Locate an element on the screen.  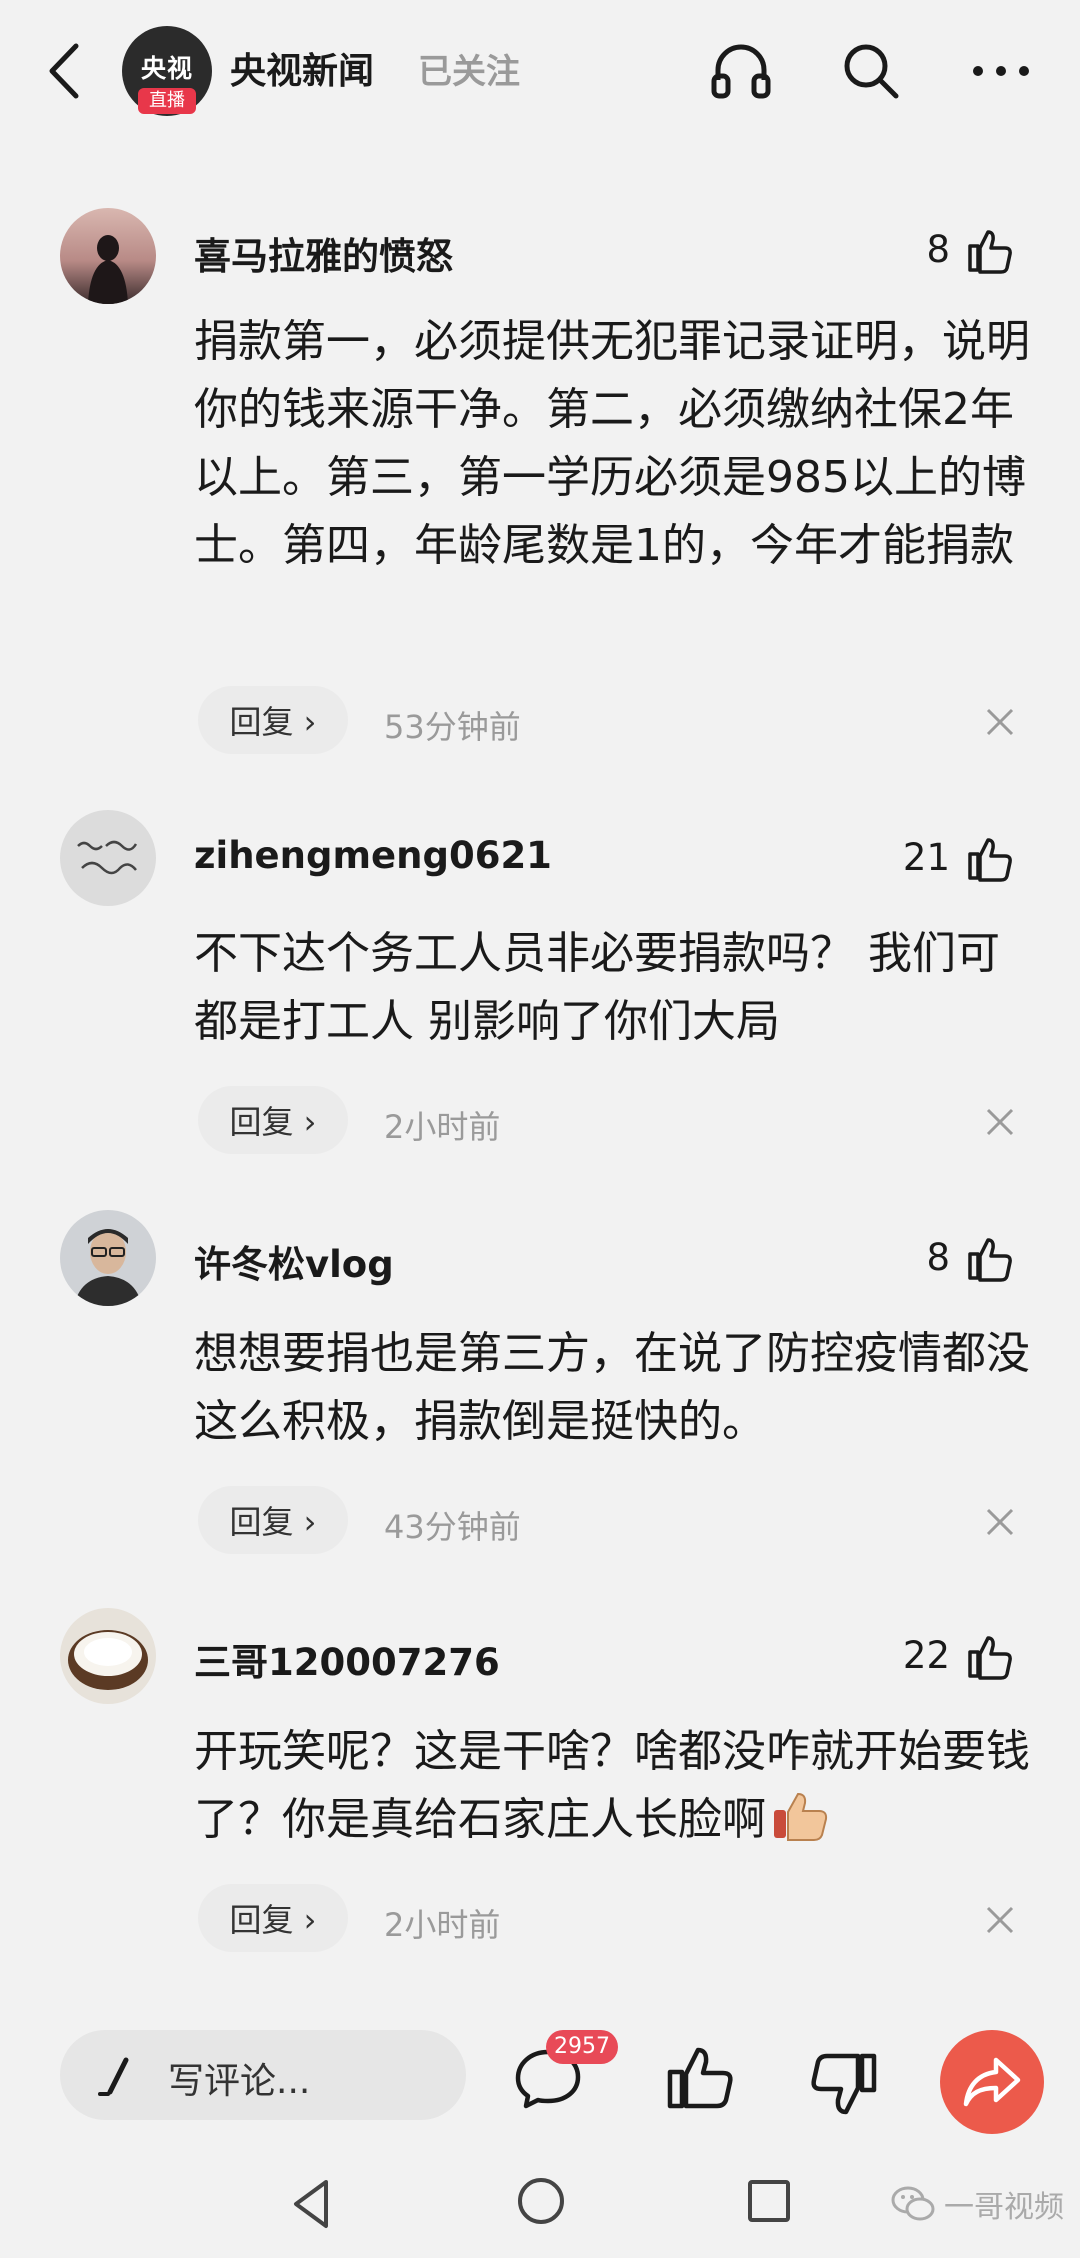
nav-recent-apps-icon is located at coordinates (769, 2201).